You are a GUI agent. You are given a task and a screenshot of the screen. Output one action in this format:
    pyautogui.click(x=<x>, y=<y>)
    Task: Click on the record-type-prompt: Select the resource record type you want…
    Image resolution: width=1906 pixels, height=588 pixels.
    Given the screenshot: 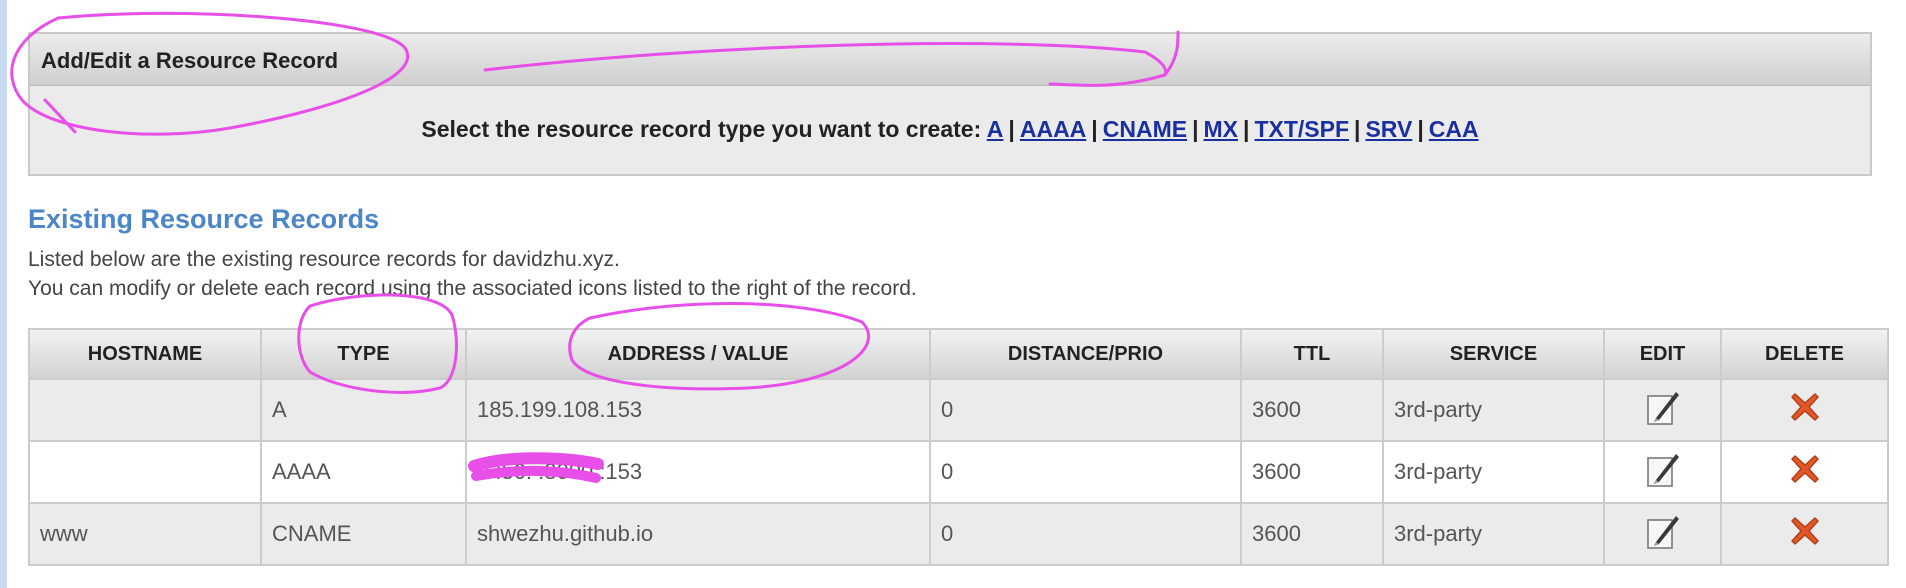 What is the action you would take?
    pyautogui.click(x=701, y=129)
    